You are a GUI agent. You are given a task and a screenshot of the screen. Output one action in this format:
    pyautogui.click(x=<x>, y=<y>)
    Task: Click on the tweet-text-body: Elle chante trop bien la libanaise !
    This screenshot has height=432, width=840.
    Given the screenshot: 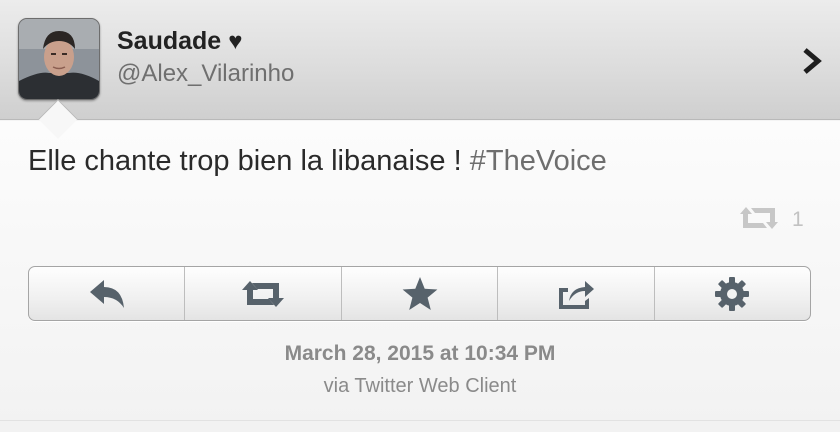 What is the action you would take?
    pyautogui.click(x=249, y=161)
    